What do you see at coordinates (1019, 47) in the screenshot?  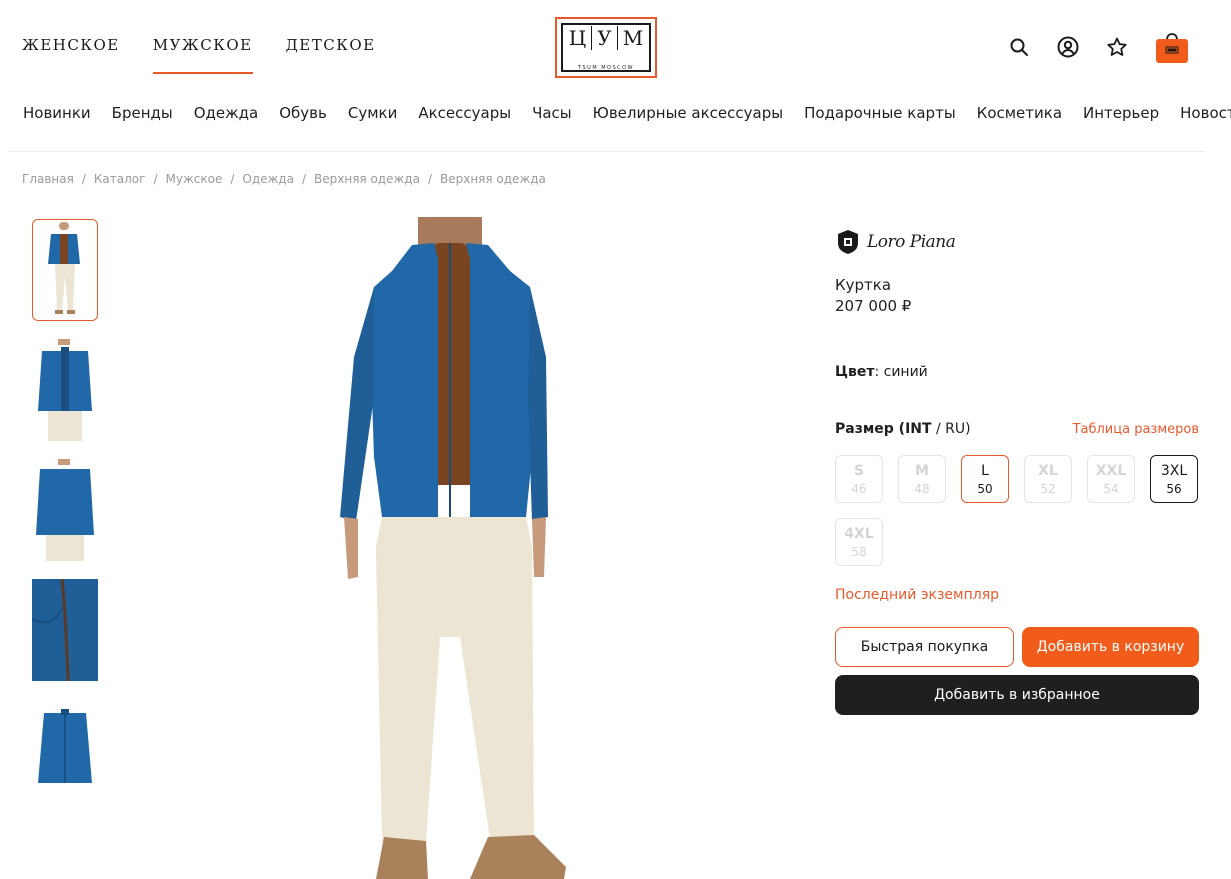 I see `search-icon` at bounding box center [1019, 47].